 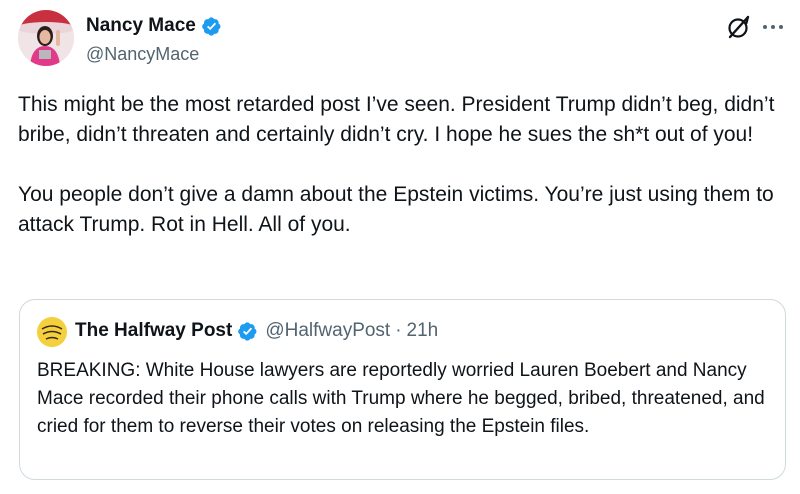 I want to click on more-options-icon, so click(x=773, y=27).